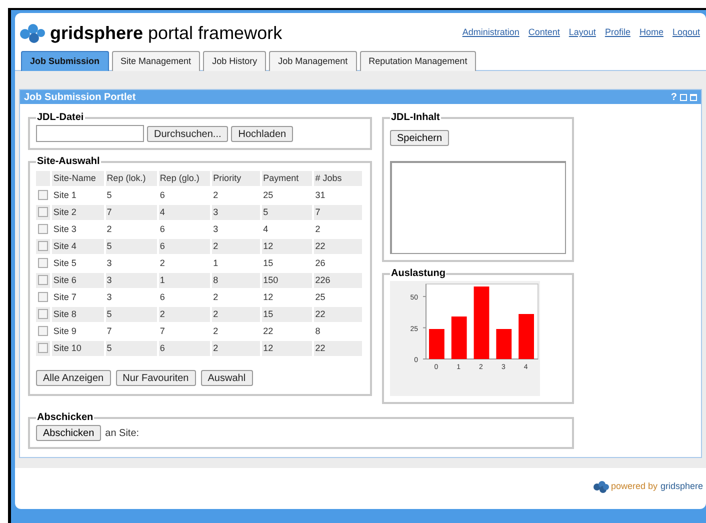 This screenshot has width=706, height=523. I want to click on fieldset-legend: JDL-Inhalt, so click(415, 117).